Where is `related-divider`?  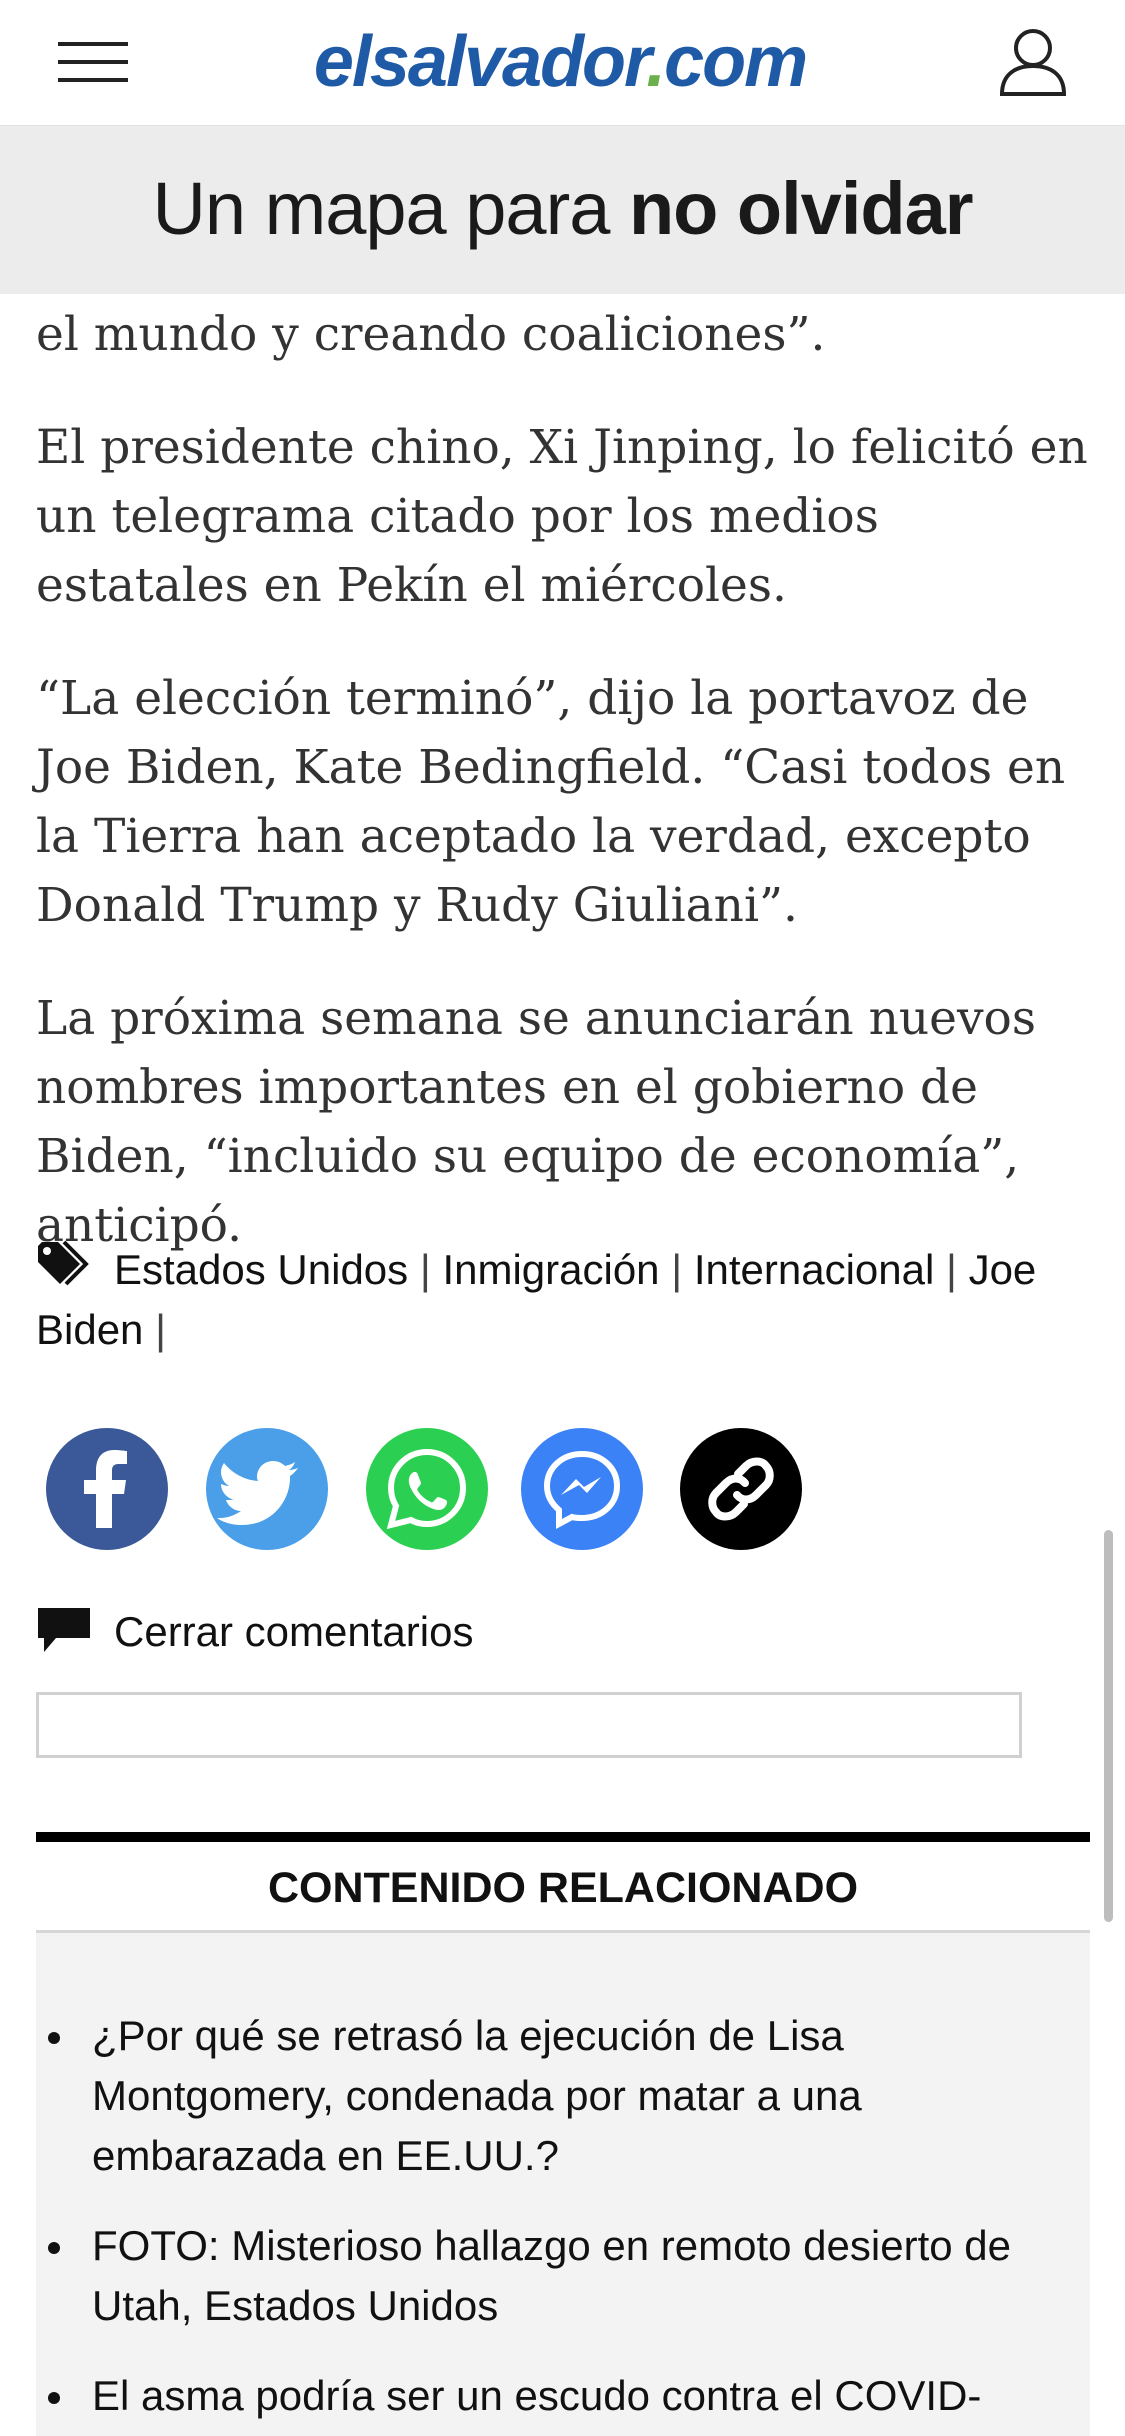
related-divider is located at coordinates (563, 1837).